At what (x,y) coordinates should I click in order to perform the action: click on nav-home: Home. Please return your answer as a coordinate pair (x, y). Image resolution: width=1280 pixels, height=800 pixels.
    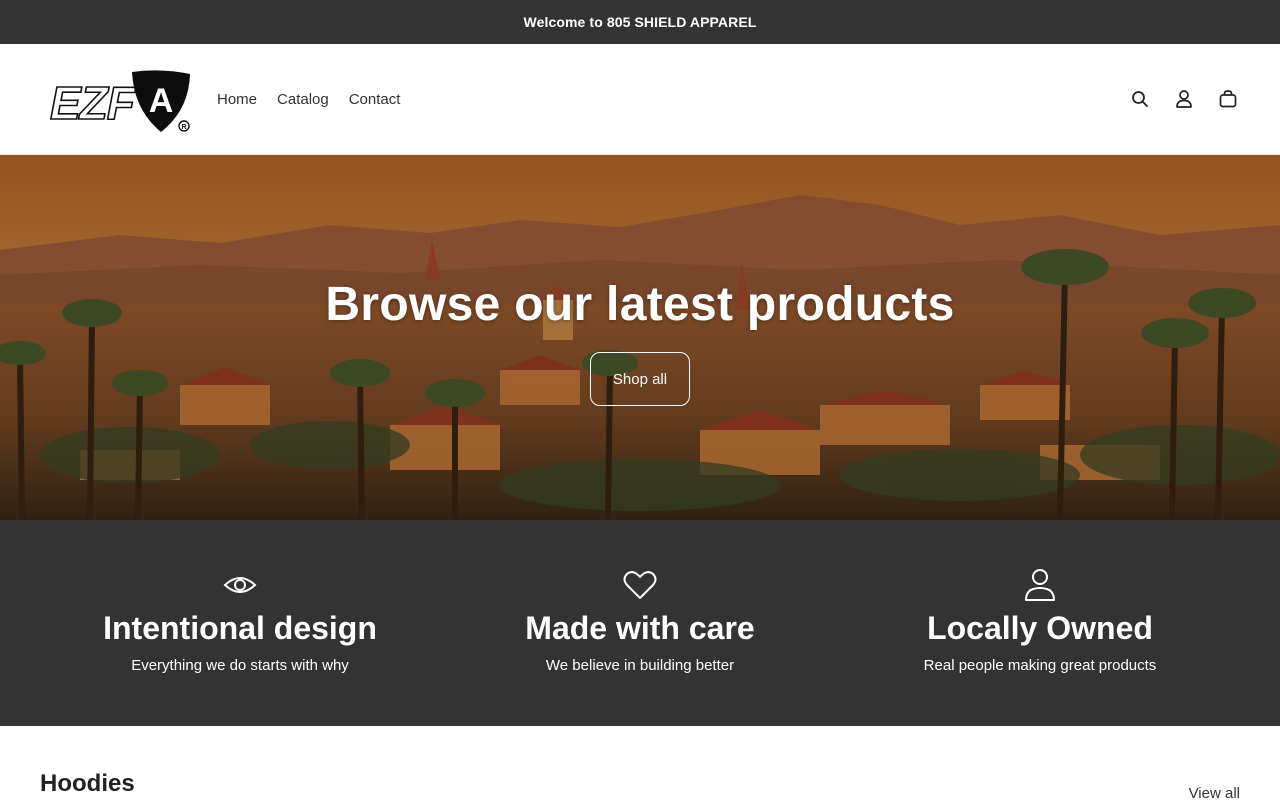
    Looking at the image, I should click on (237, 99).